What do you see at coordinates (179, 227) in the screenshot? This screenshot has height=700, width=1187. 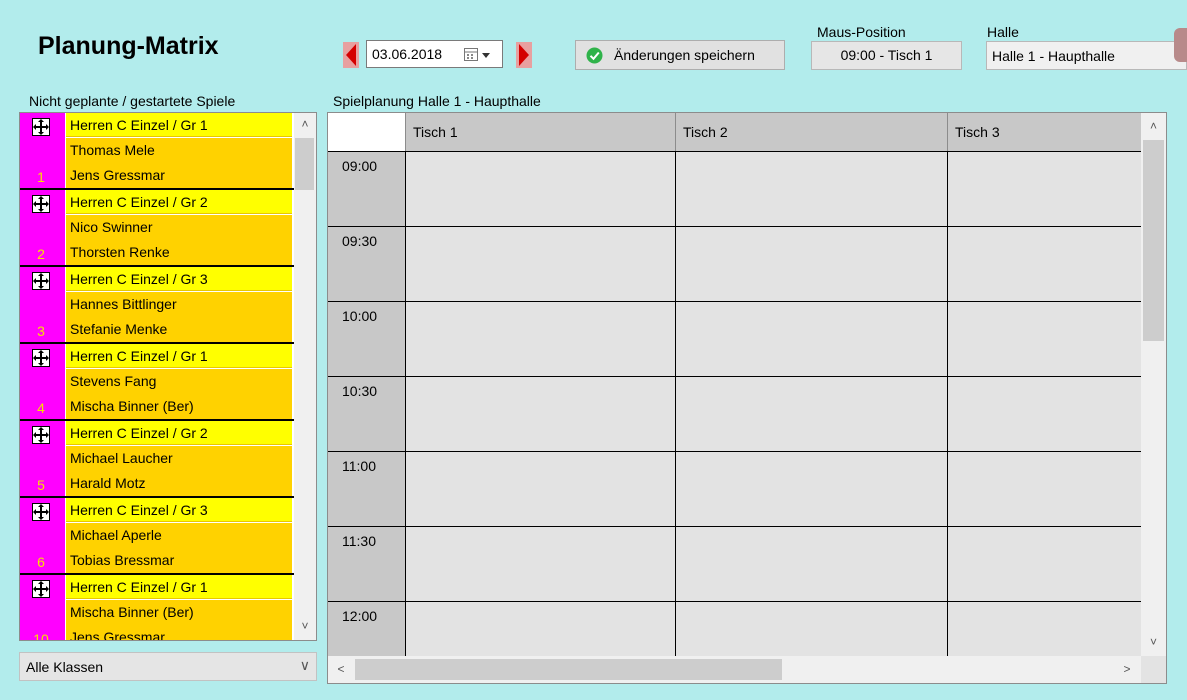 I see `game-player-1: Nico Swinner` at bounding box center [179, 227].